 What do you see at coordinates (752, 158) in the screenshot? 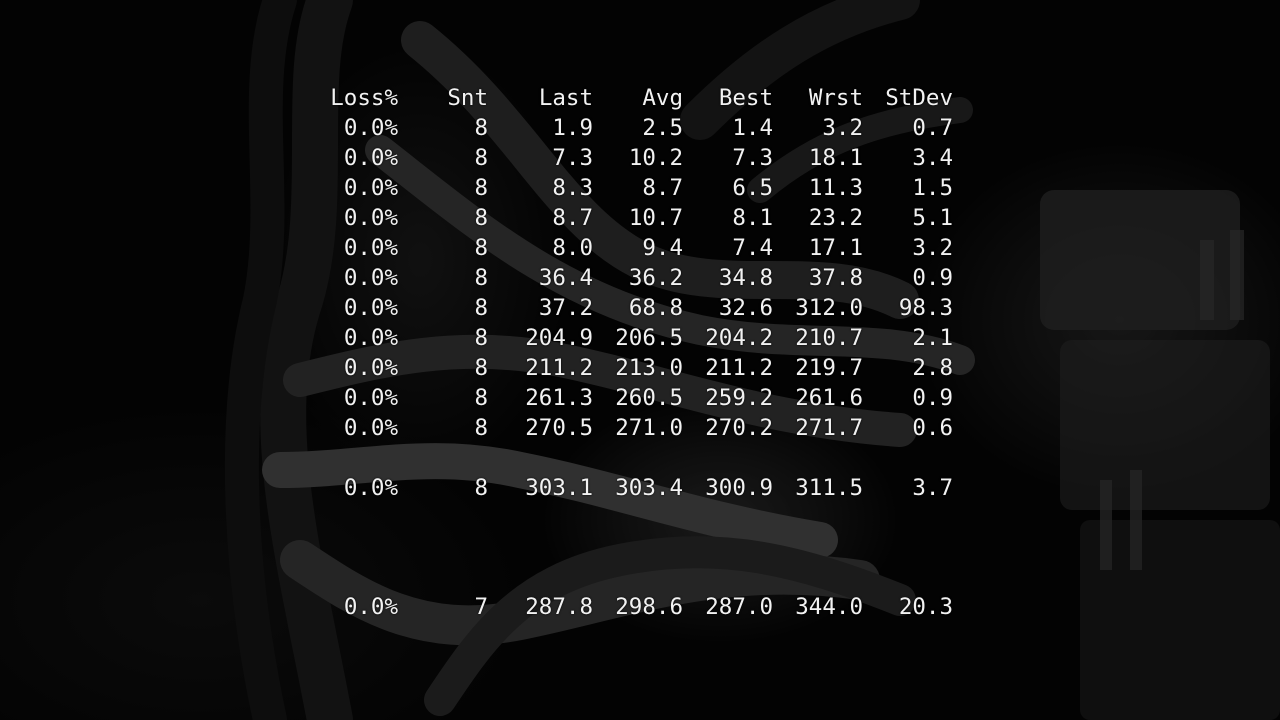
I see `best-cell: 7.3` at bounding box center [752, 158].